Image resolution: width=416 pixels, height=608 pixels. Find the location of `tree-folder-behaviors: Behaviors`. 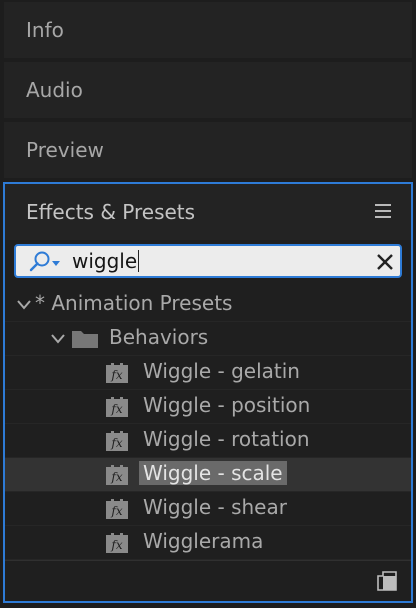

tree-folder-behaviors: Behaviors is located at coordinates (208, 339).